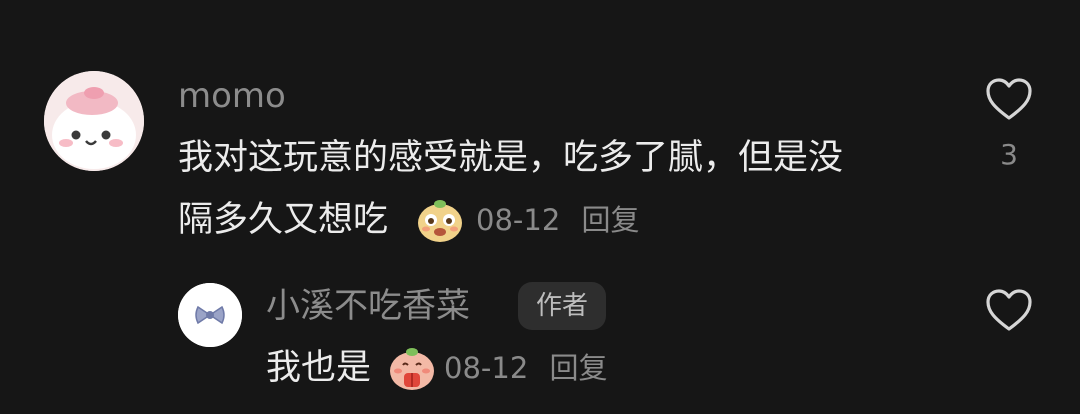 The image size is (1080, 414). What do you see at coordinates (486, 368) in the screenshot?
I see `reply-date: 08-12` at bounding box center [486, 368].